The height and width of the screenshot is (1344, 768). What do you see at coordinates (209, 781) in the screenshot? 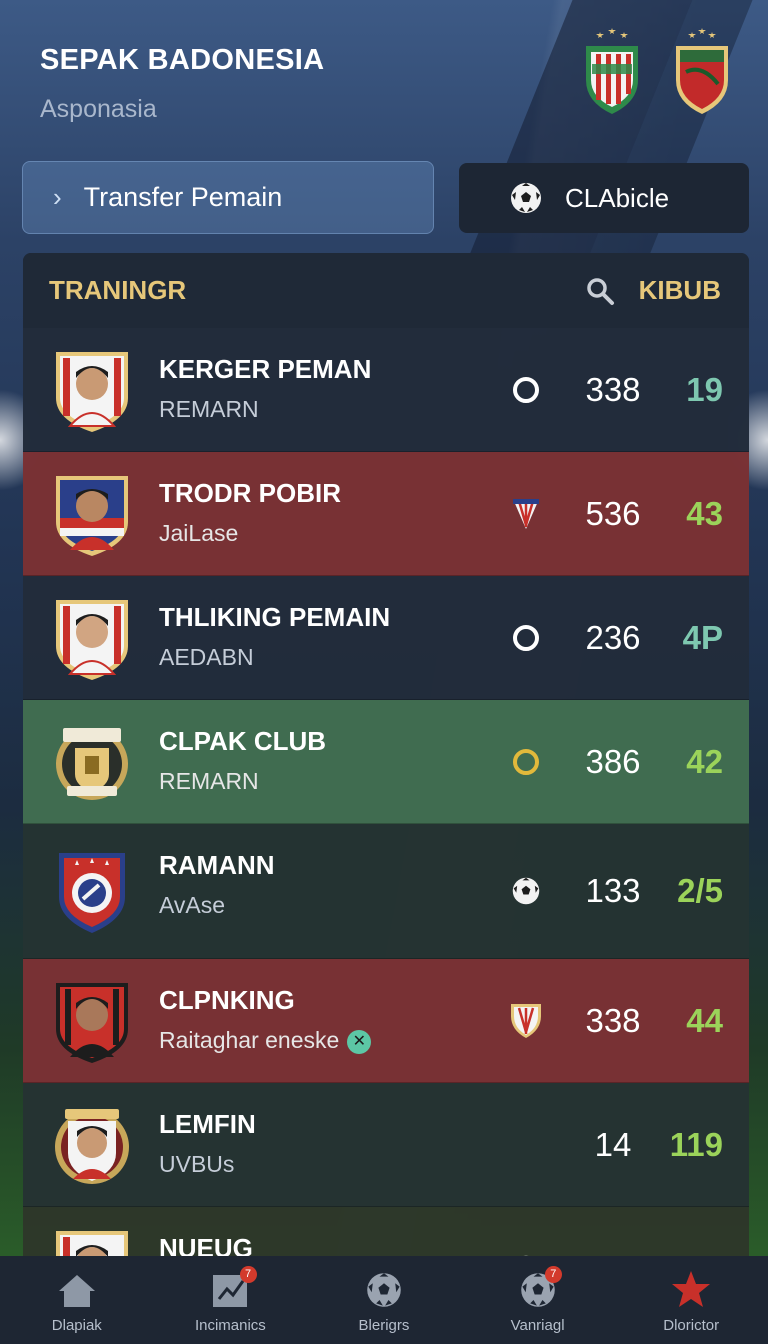
I see `club-role: REMARN` at bounding box center [209, 781].